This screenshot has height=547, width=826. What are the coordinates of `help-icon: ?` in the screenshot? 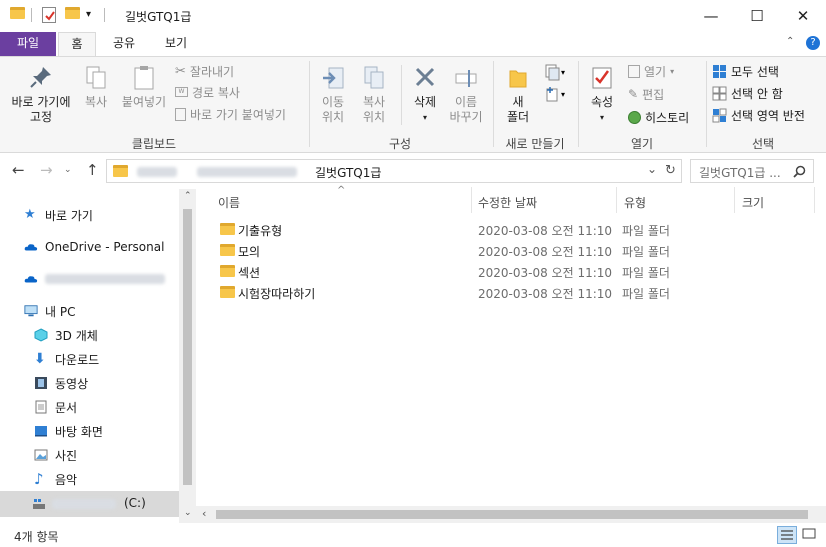 It's located at (813, 43).